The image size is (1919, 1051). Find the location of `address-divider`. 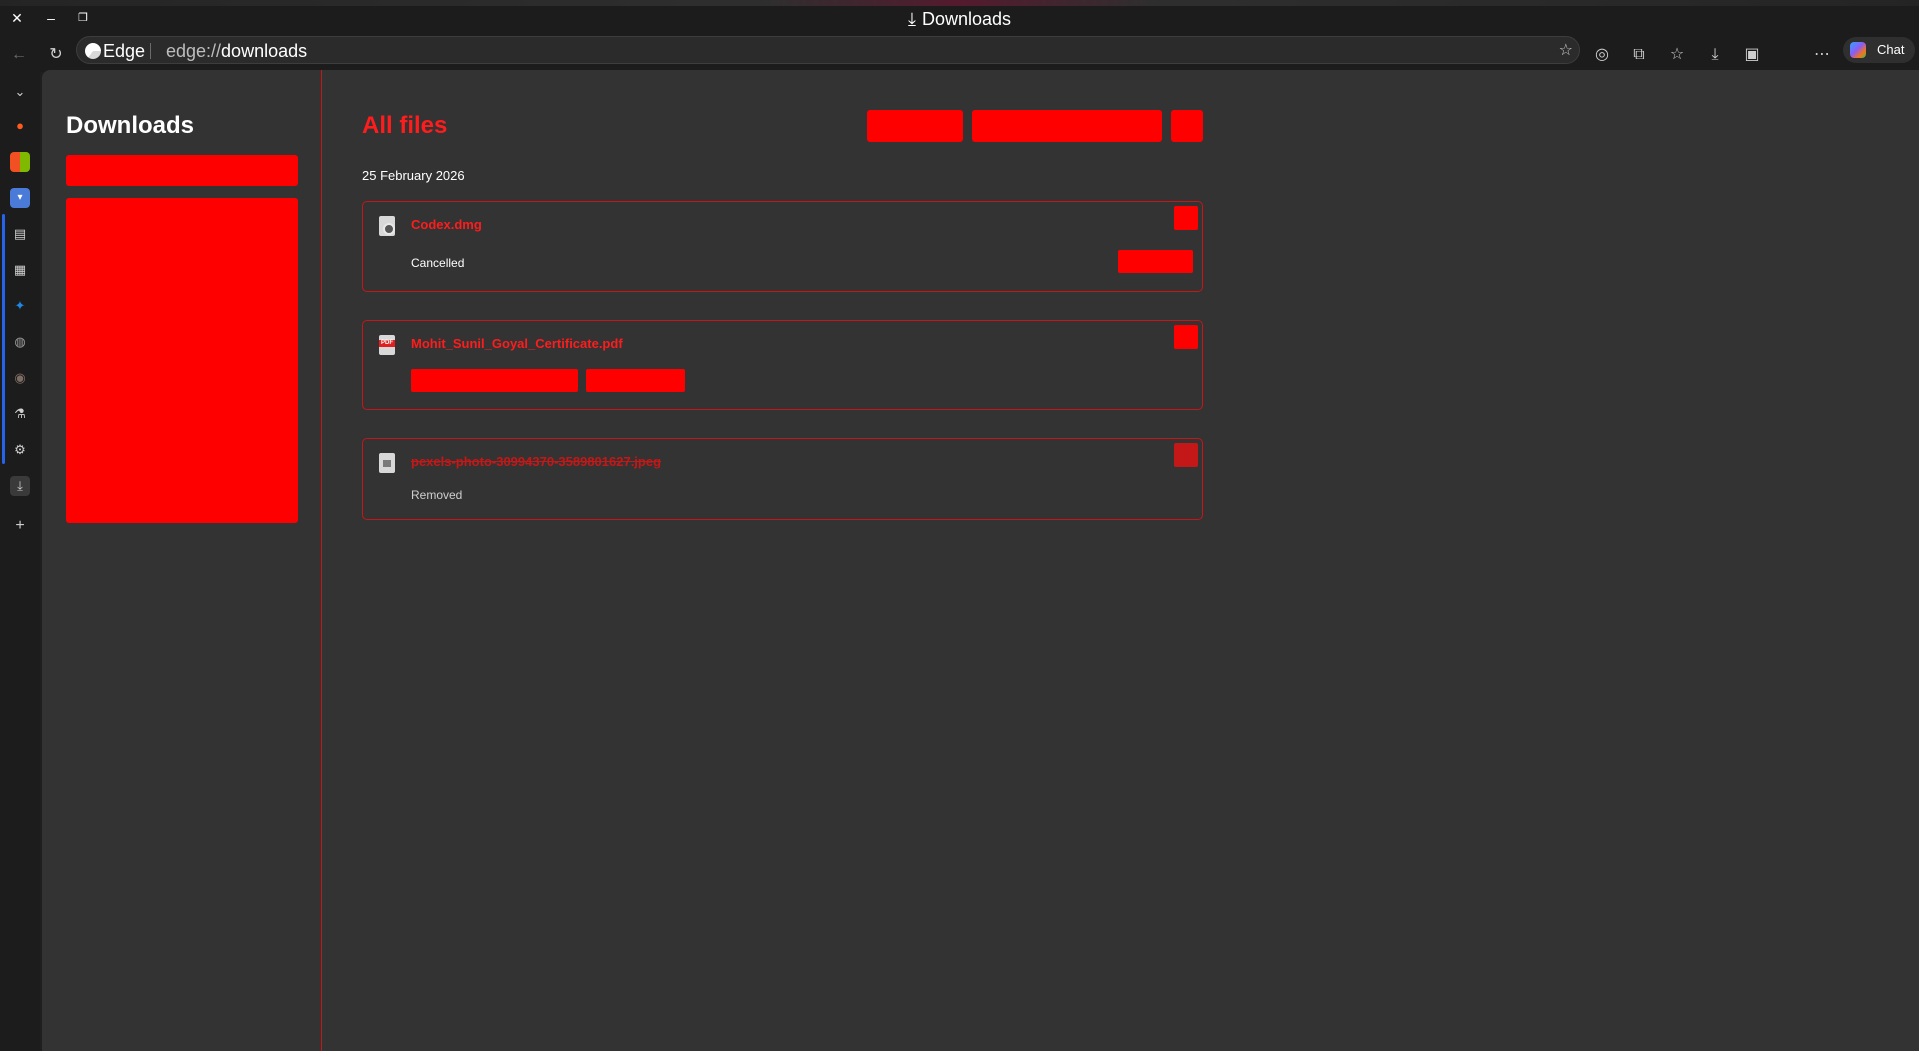

address-divider is located at coordinates (150, 51).